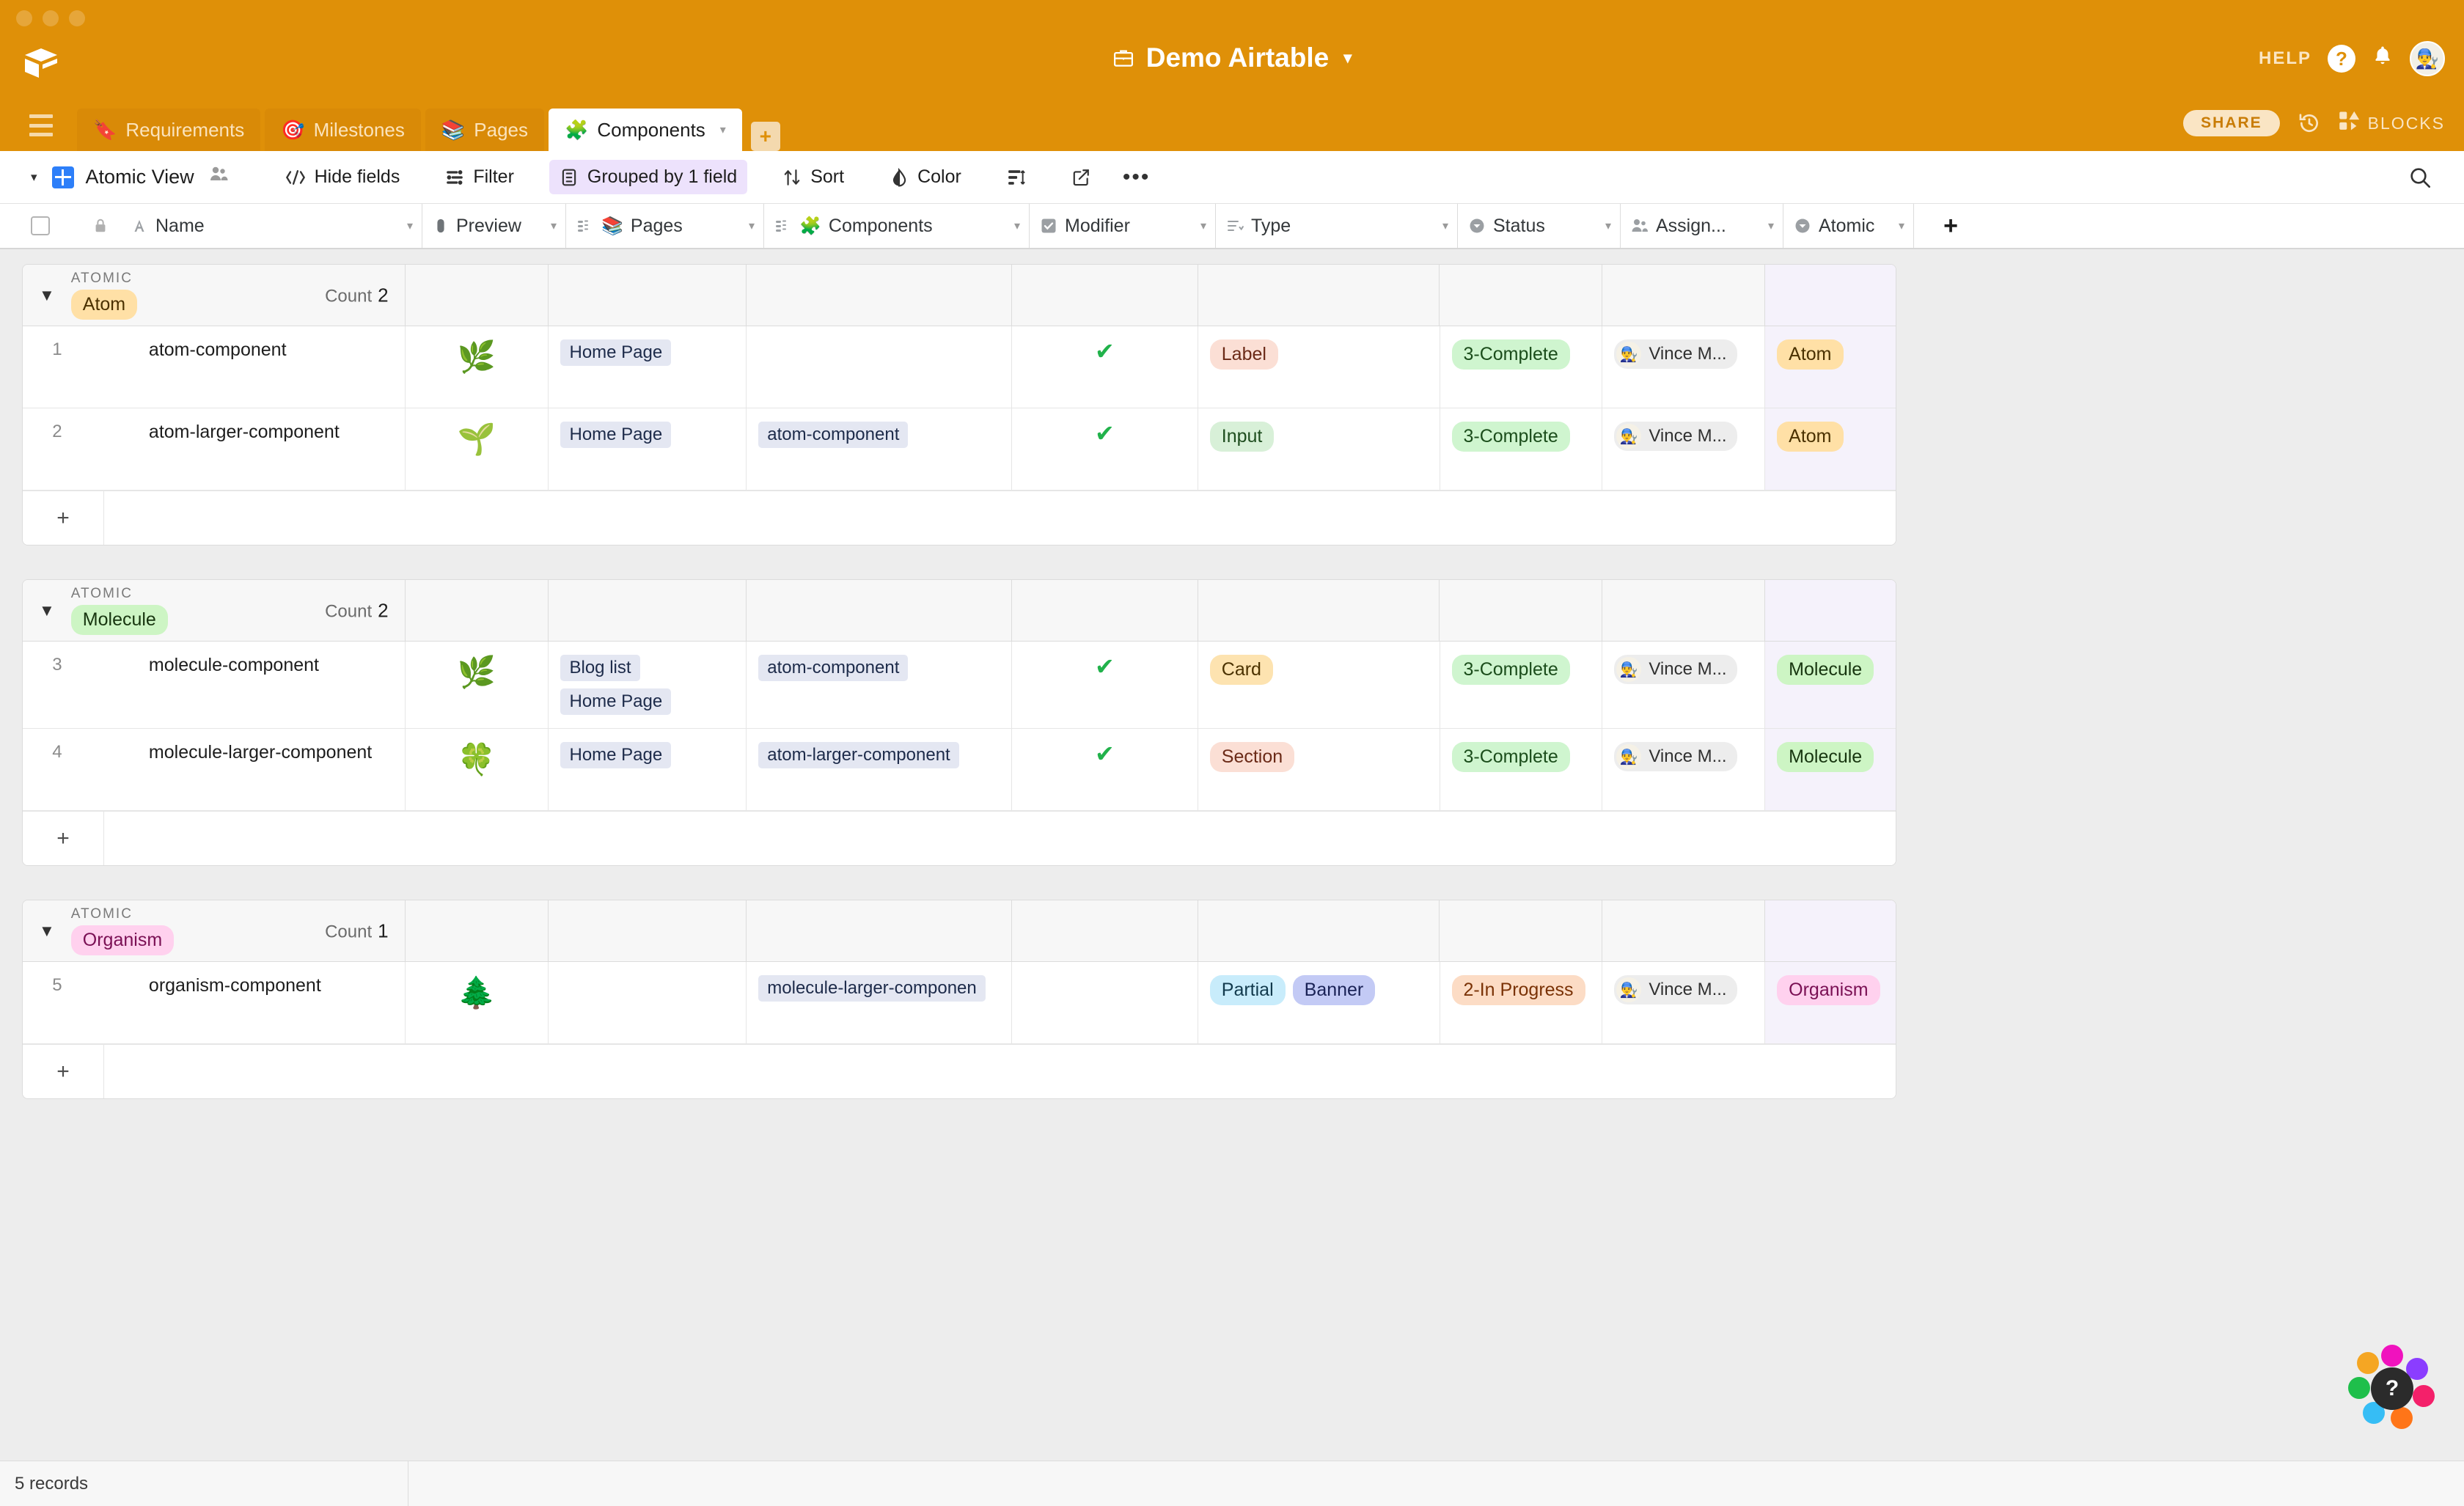 The width and height of the screenshot is (2464, 1506). Describe the element at coordinates (879, 367) in the screenshot. I see `cell-components` at that location.